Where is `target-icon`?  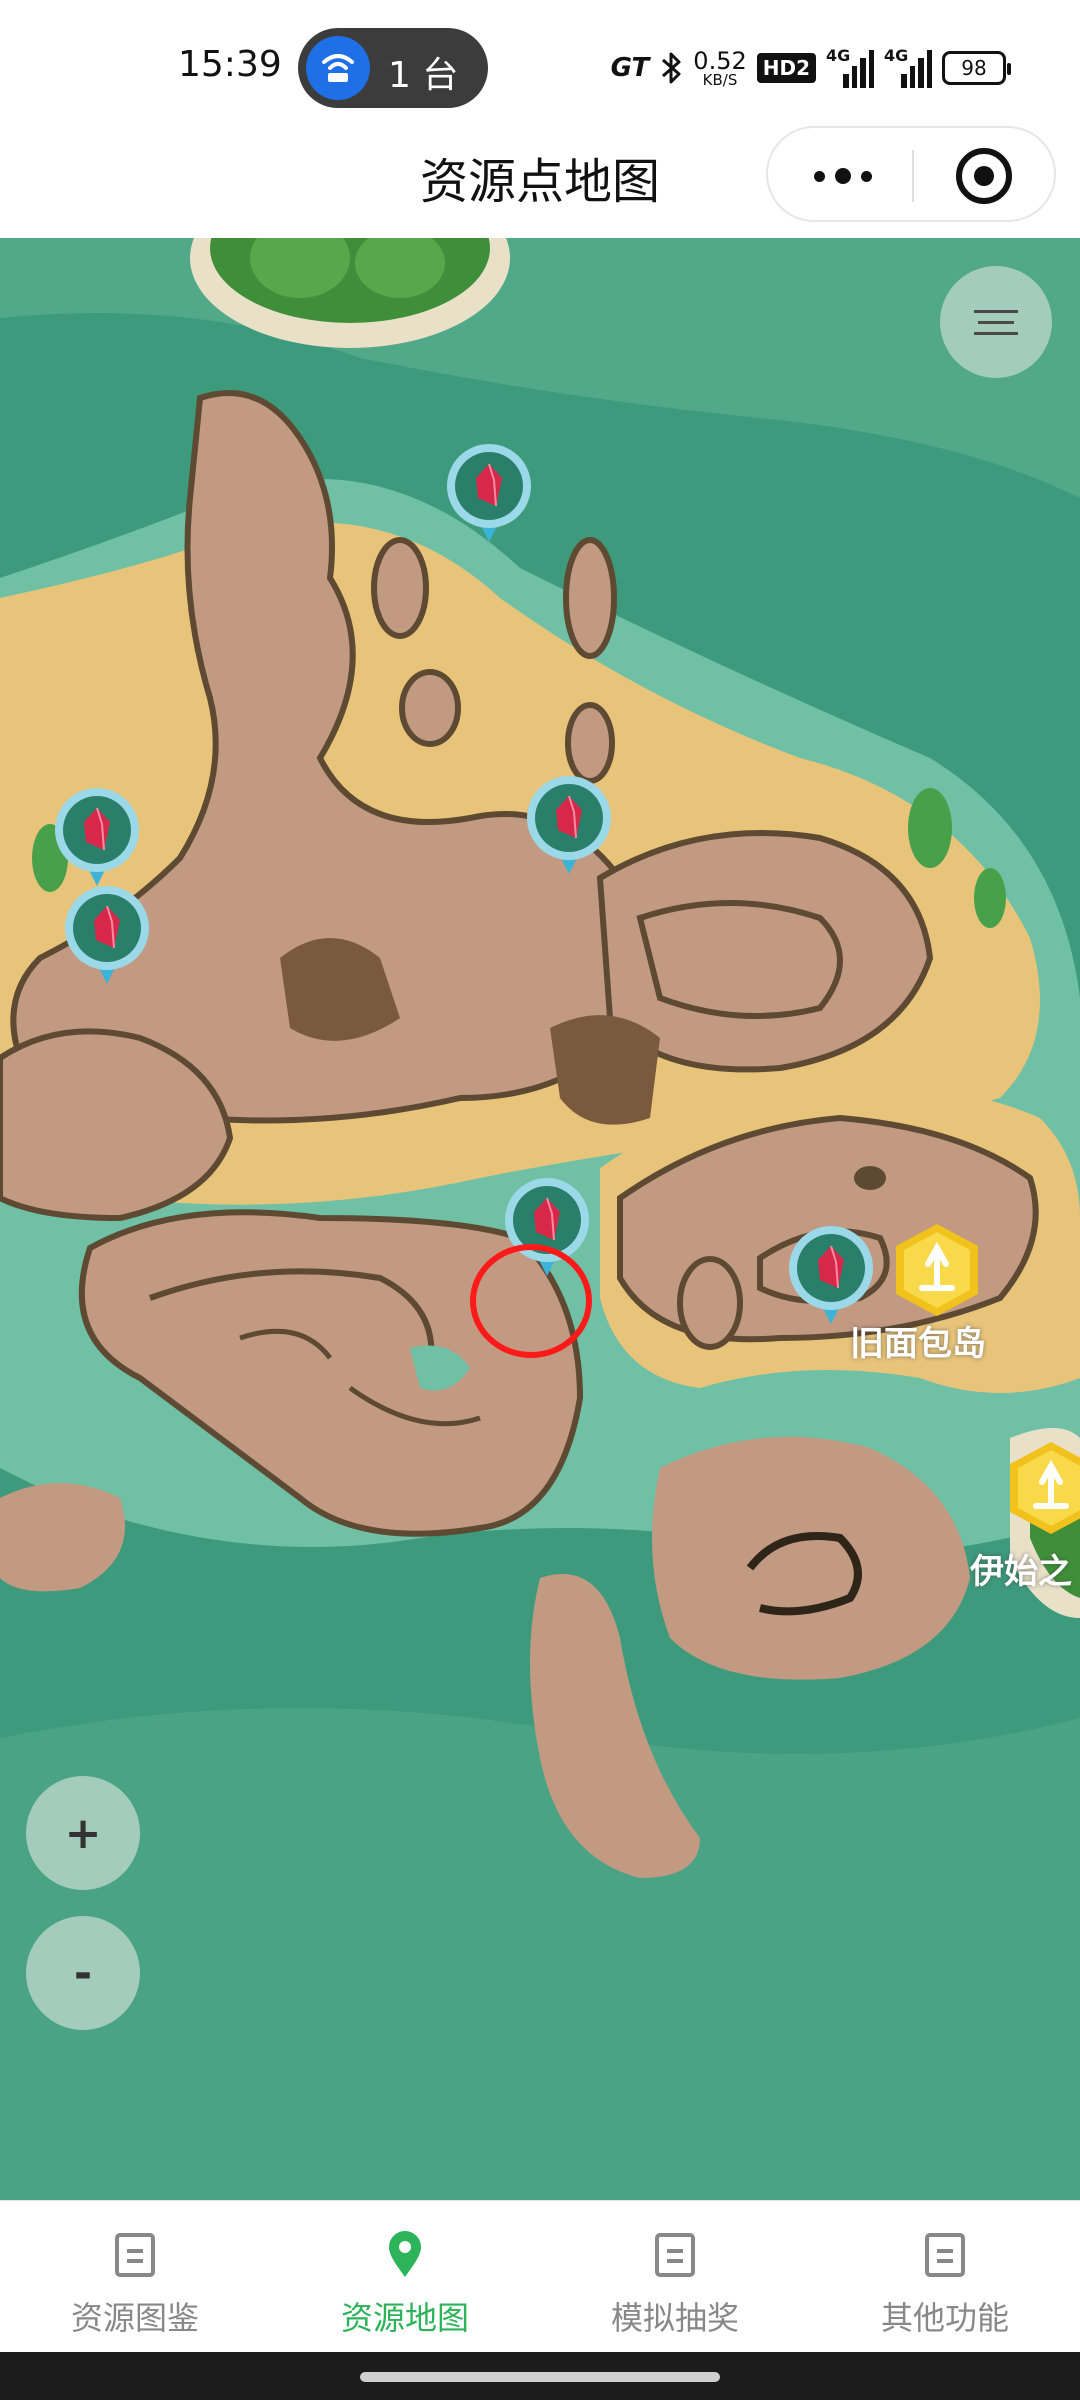 target-icon is located at coordinates (984, 176).